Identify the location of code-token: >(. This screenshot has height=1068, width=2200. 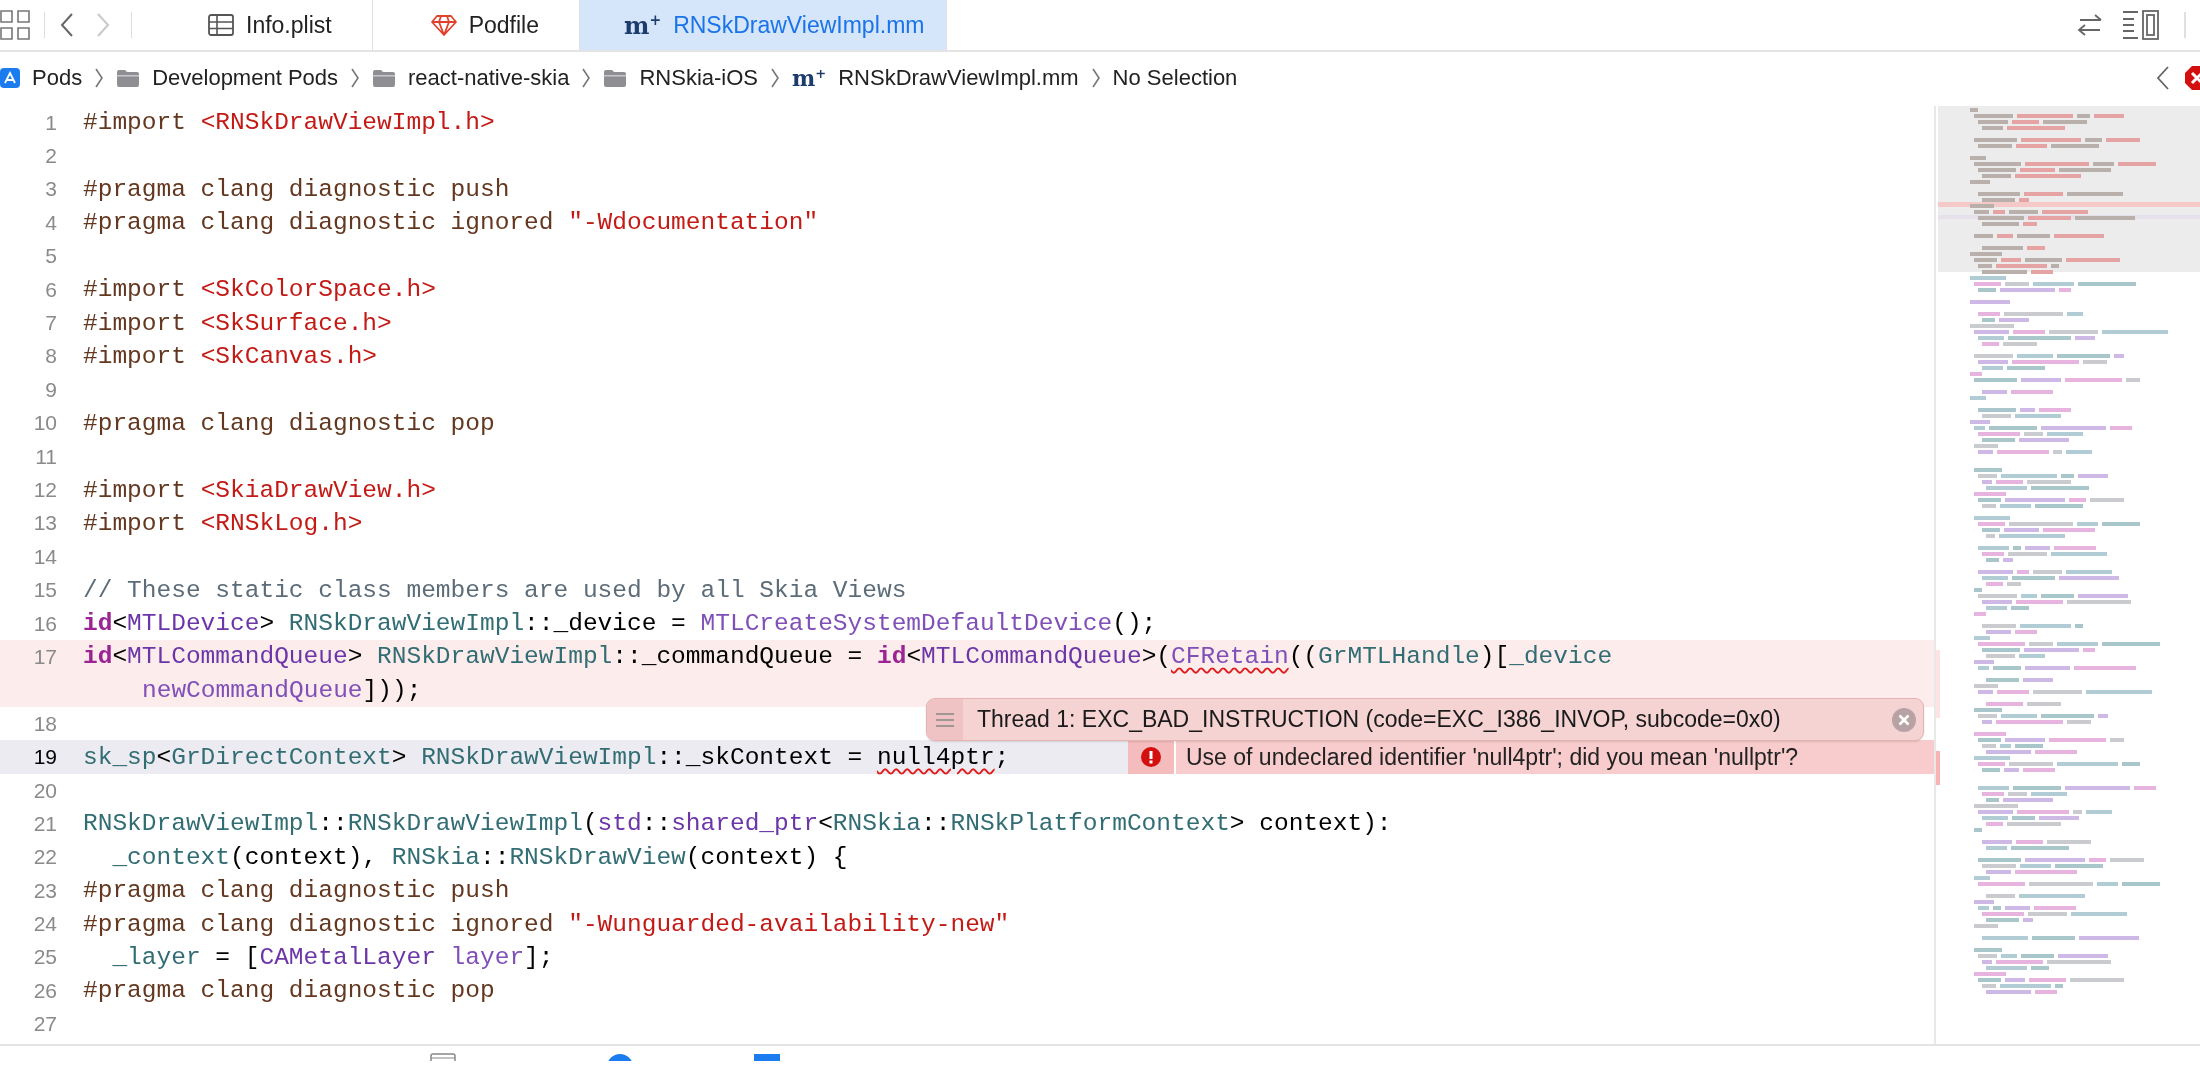
(1156, 657).